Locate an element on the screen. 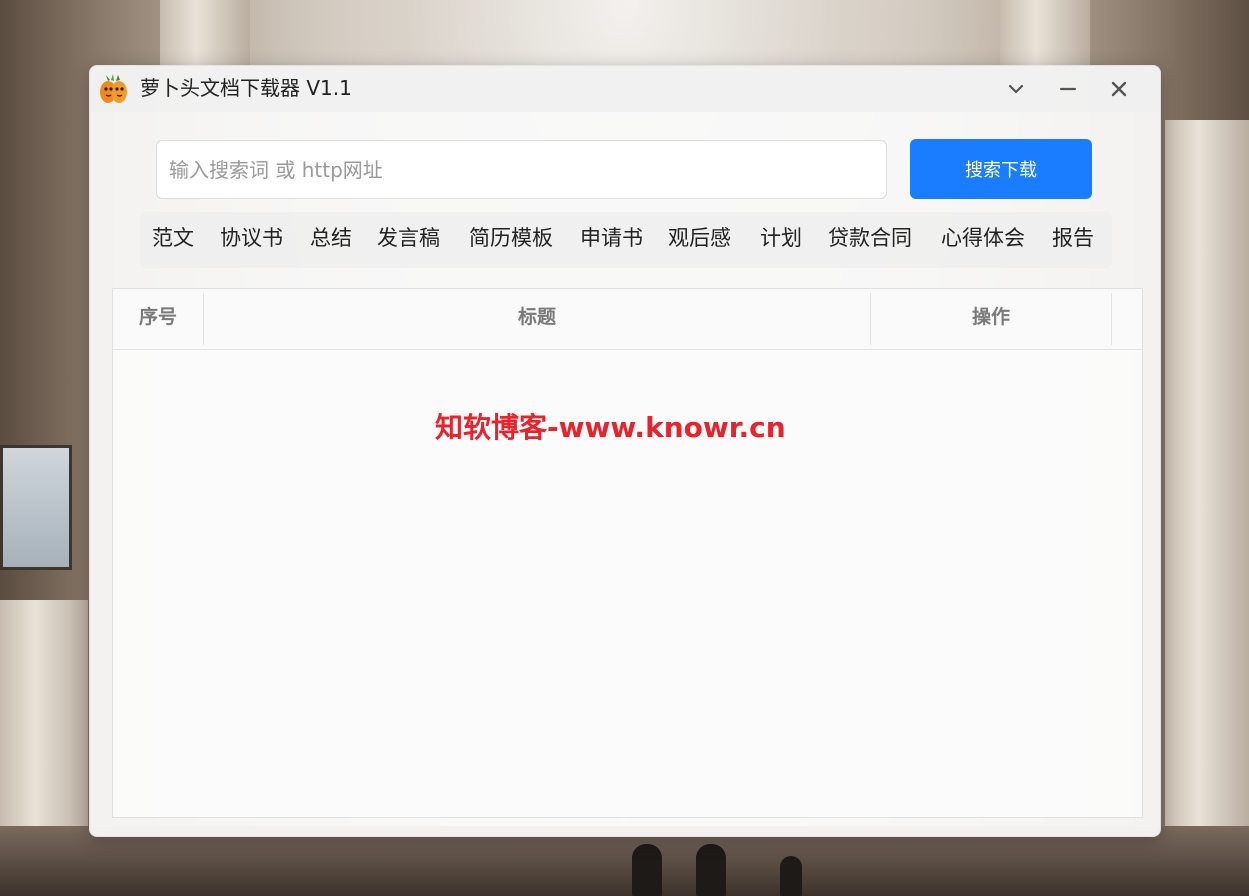 The image size is (1249, 896). column-header-action: 操作 is located at coordinates (991, 319).